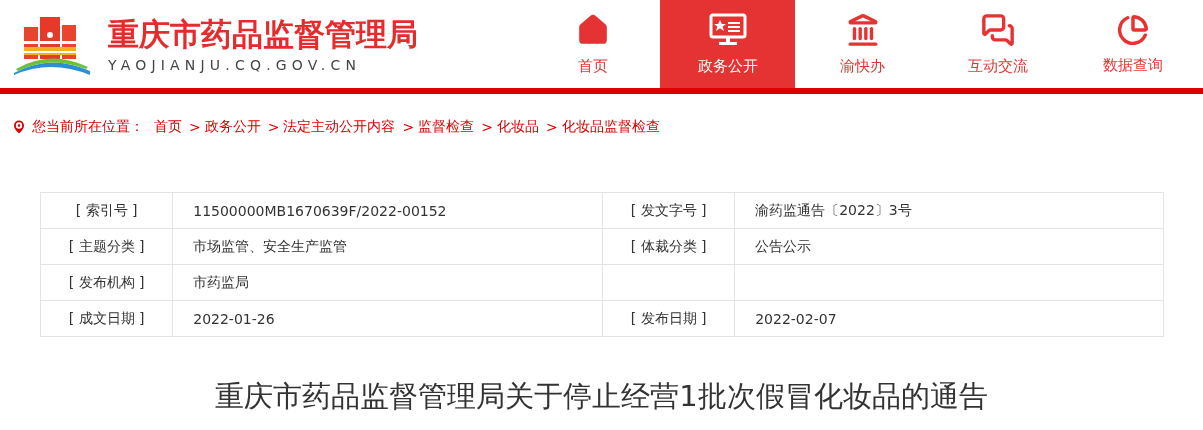 The width and height of the screenshot is (1203, 430). What do you see at coordinates (668, 246) in the screenshot?
I see `table-cell: [ 体裁分类 ]` at bounding box center [668, 246].